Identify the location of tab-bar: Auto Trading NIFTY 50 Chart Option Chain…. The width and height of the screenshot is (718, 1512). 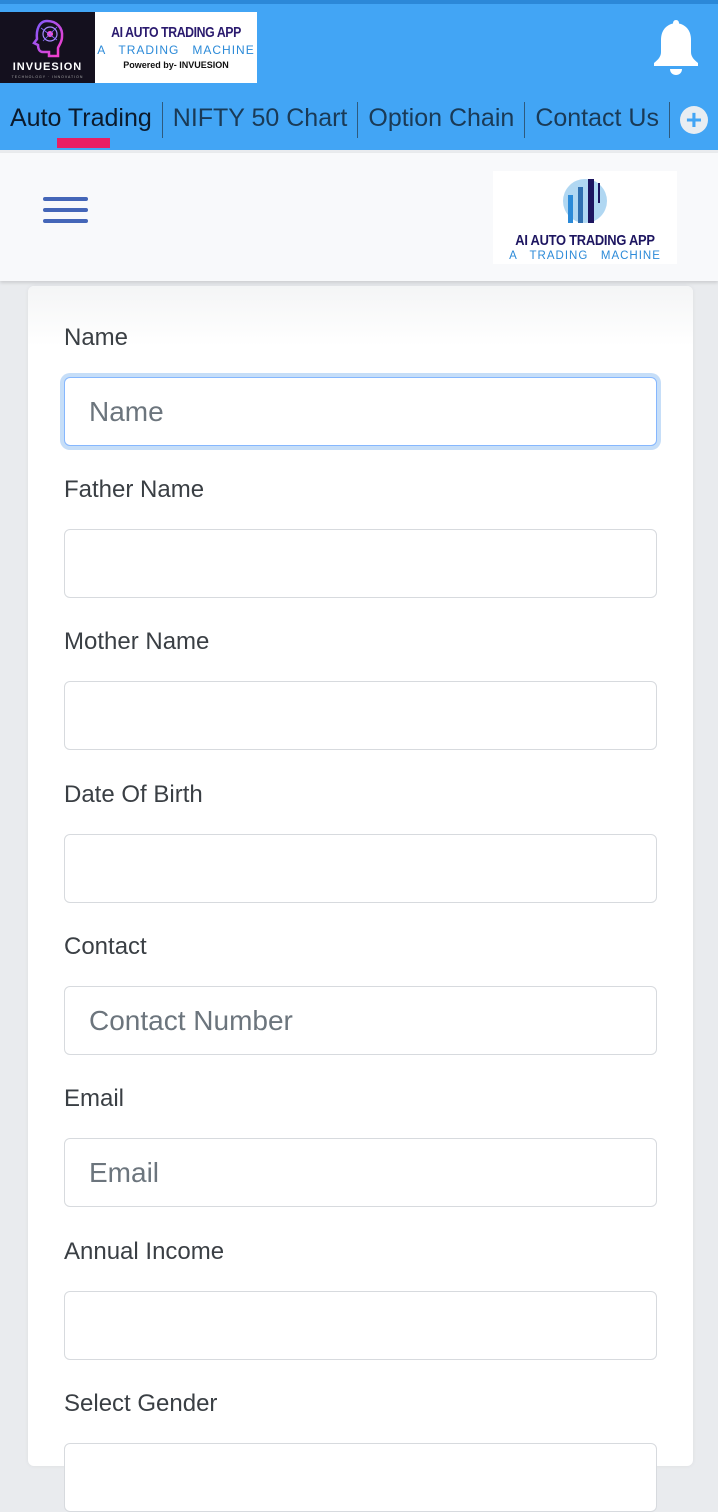
(359, 125).